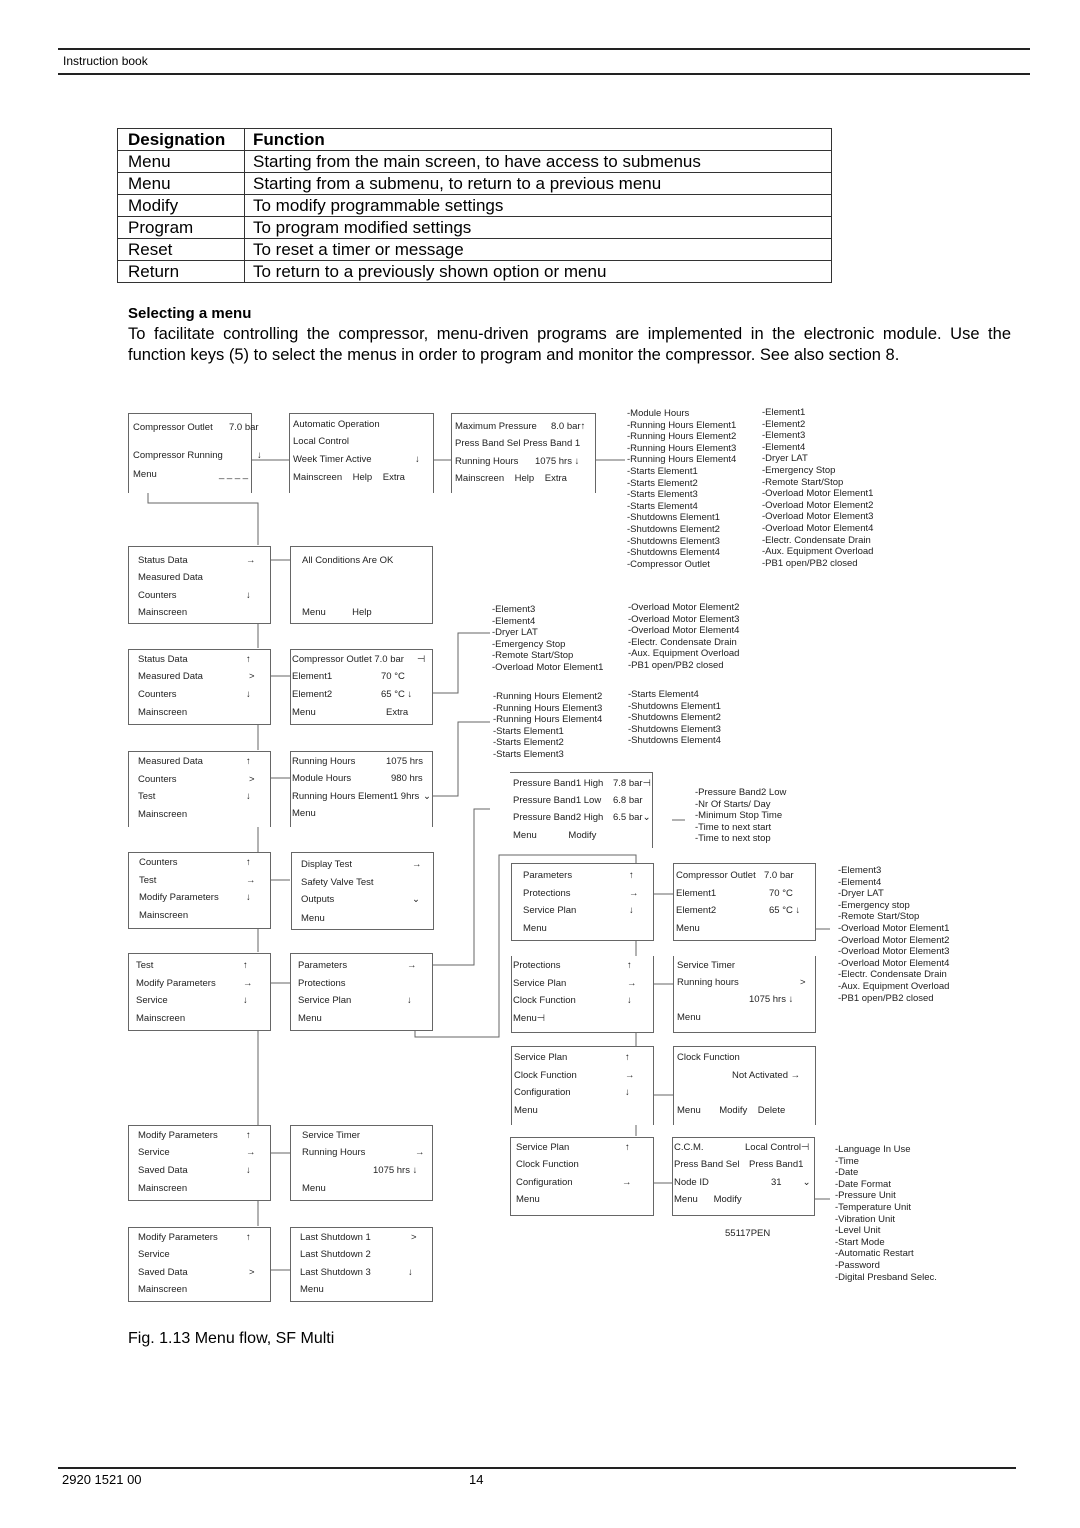 Image resolution: width=1080 pixels, height=1528 pixels. Describe the element at coordinates (558, 817) in the screenshot. I see `label: Pressure Band2 High` at that location.